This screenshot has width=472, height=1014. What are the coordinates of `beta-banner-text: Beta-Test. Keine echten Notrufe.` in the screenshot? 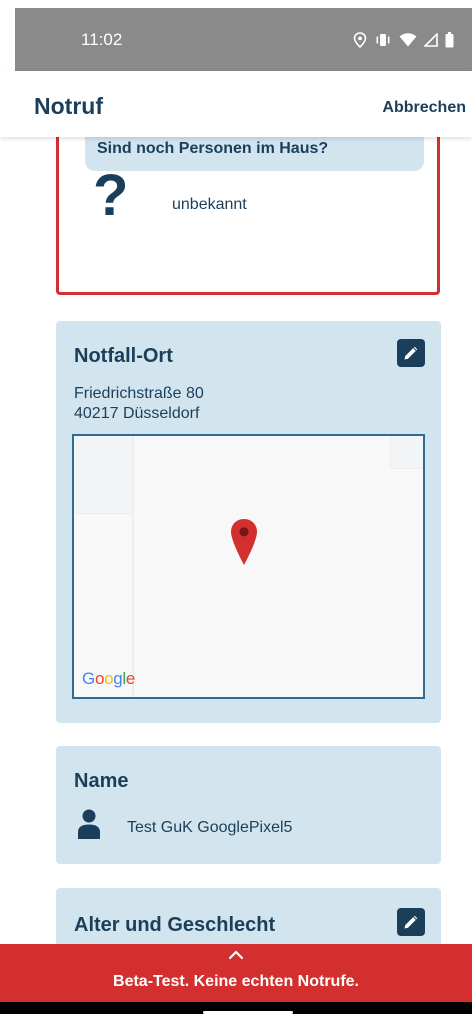 It's located at (236, 981).